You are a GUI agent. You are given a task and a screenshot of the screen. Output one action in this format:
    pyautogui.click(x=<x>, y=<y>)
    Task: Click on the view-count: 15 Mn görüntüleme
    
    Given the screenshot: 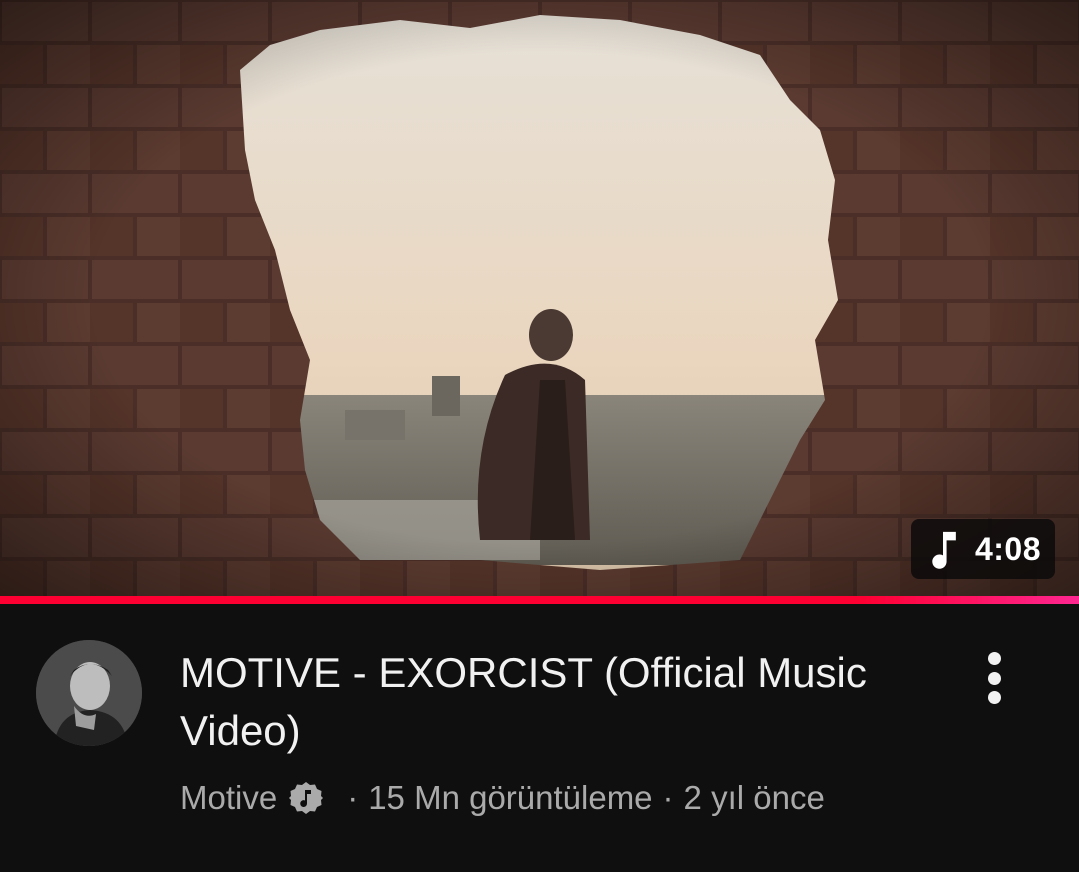 What is the action you would take?
    pyautogui.click(x=510, y=797)
    